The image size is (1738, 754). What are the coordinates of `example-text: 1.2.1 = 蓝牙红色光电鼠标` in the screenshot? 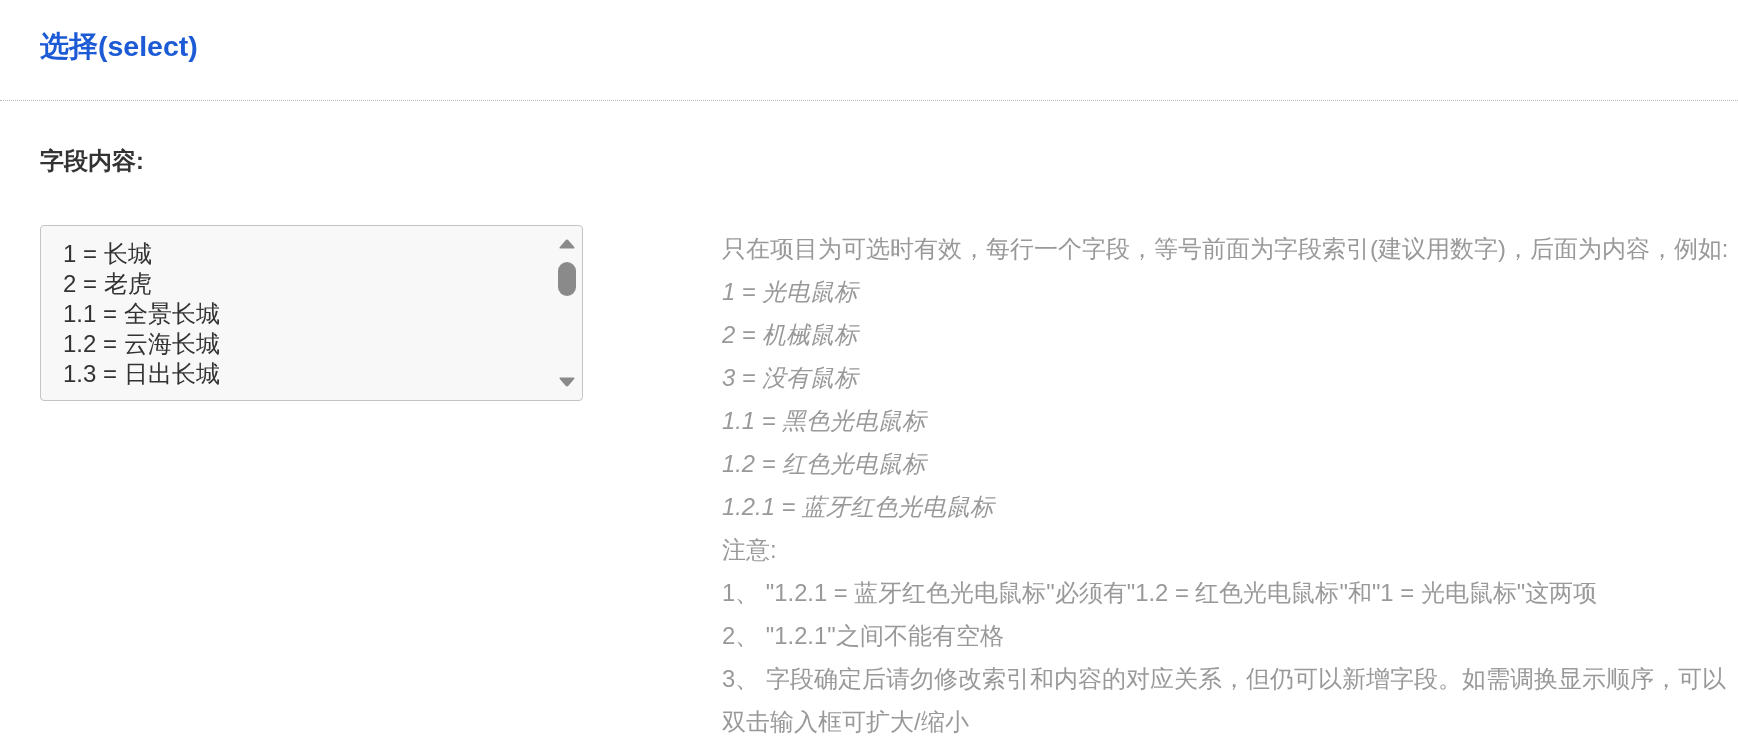 It's located at (858, 507).